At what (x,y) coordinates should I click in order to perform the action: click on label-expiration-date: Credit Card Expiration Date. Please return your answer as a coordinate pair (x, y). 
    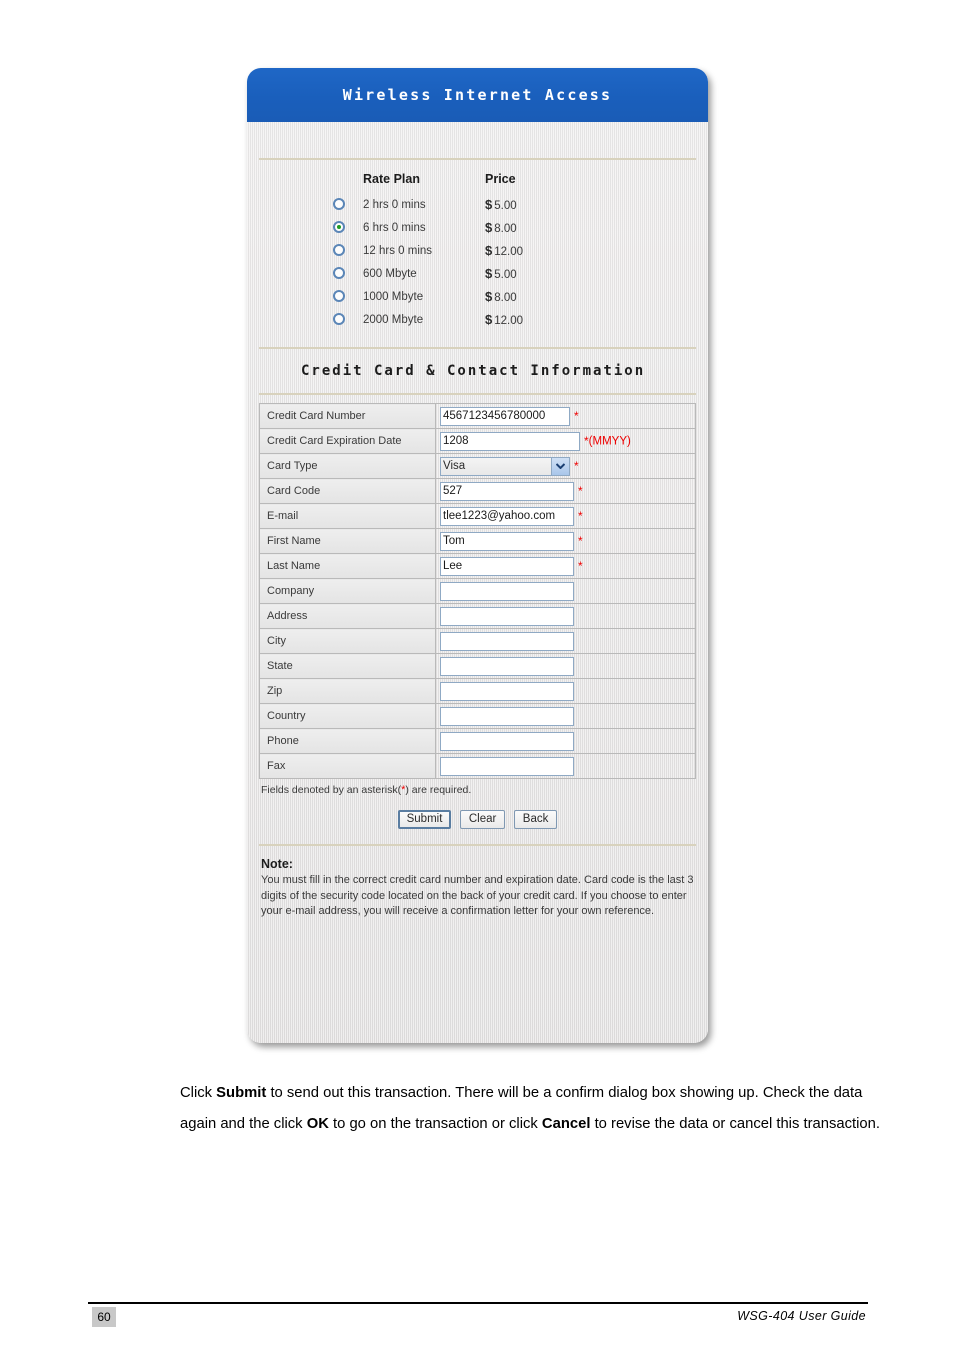
    Looking at the image, I should click on (347, 441).